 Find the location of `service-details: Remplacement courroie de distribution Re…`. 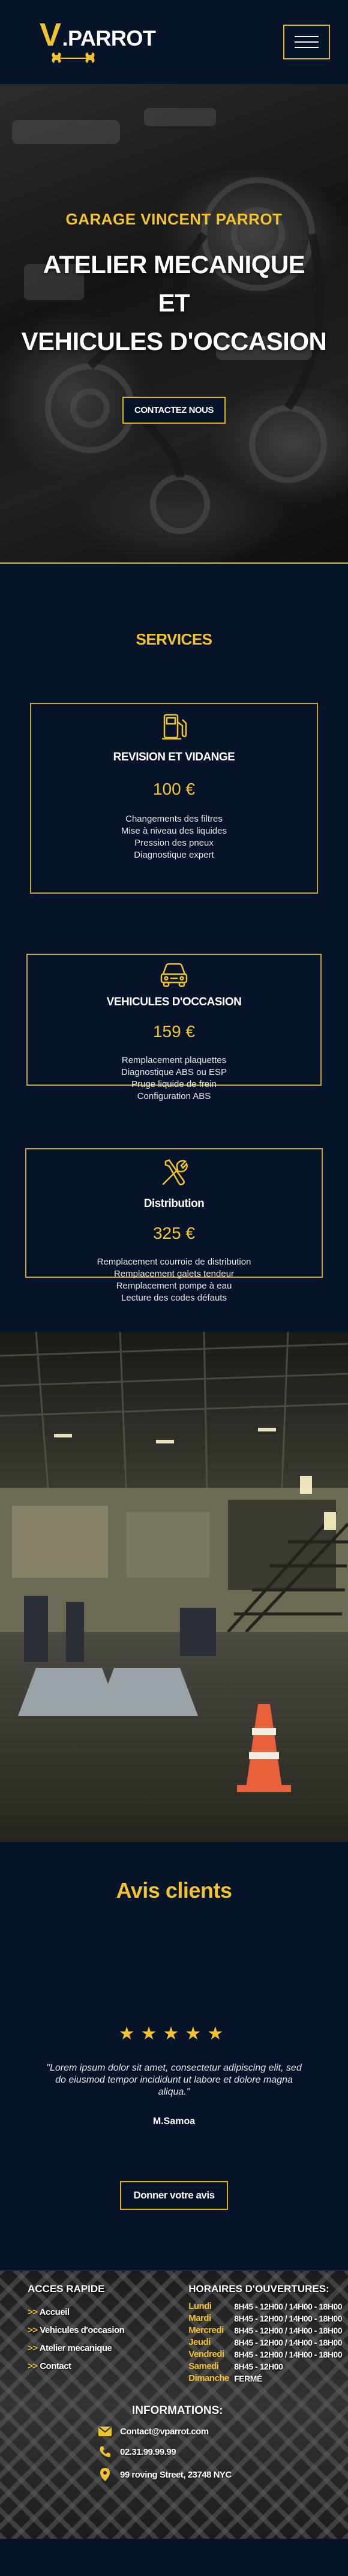

service-details: Remplacement courroie de distribution Re… is located at coordinates (174, 1280).